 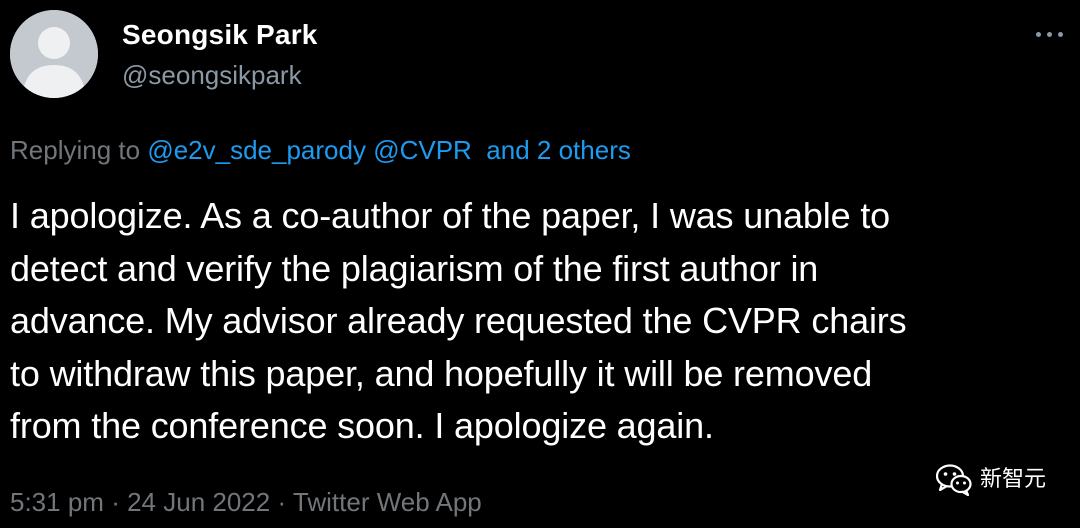 What do you see at coordinates (57, 502) in the screenshot?
I see `tweet-time: 5:31 pm` at bounding box center [57, 502].